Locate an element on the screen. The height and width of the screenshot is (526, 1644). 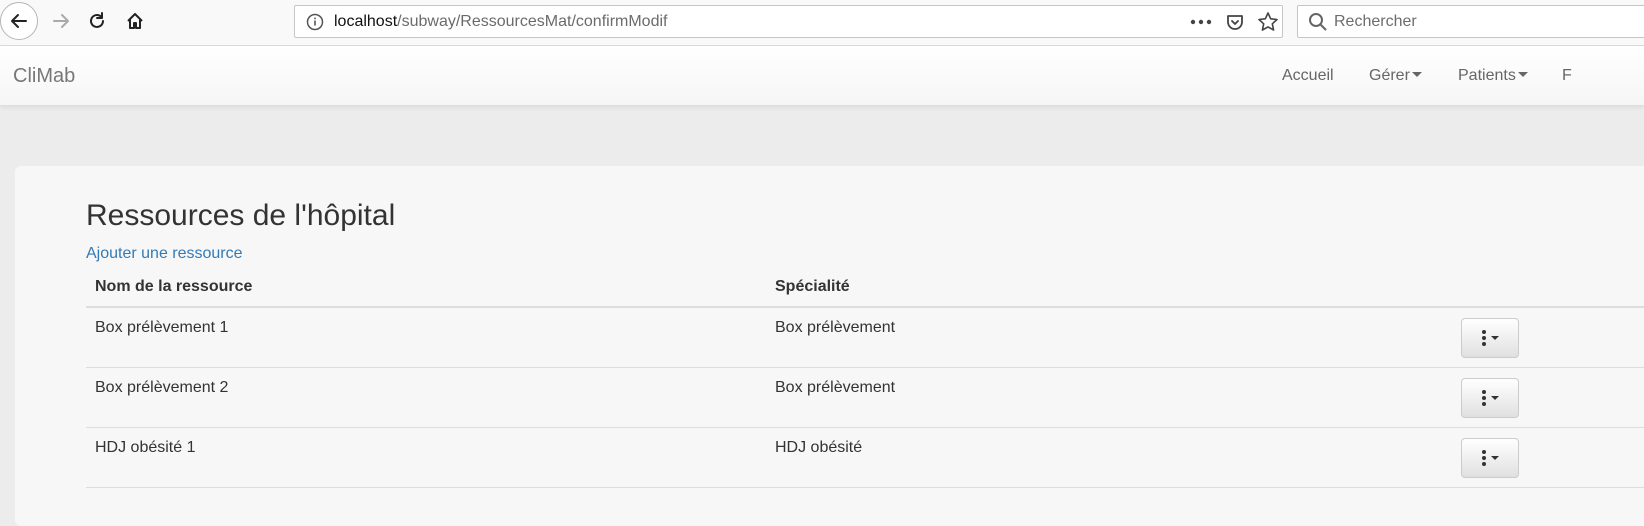
nav-accueil-label: Accueil is located at coordinates (1308, 75).